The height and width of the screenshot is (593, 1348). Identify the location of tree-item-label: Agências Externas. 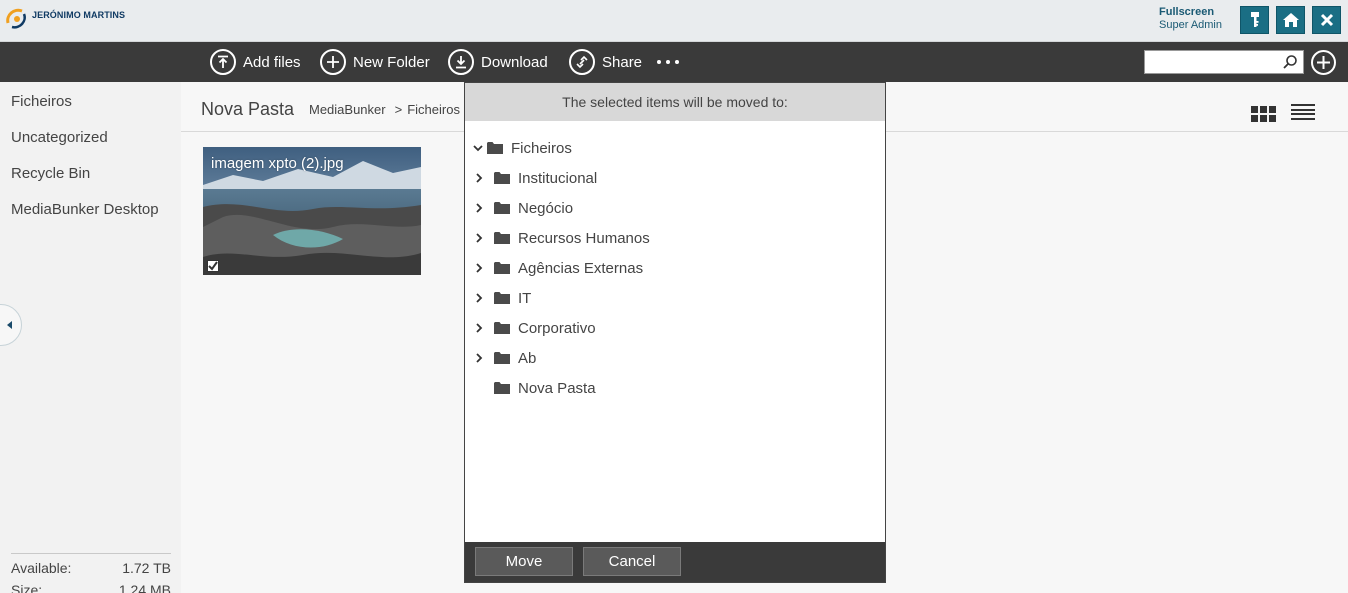
(581, 268).